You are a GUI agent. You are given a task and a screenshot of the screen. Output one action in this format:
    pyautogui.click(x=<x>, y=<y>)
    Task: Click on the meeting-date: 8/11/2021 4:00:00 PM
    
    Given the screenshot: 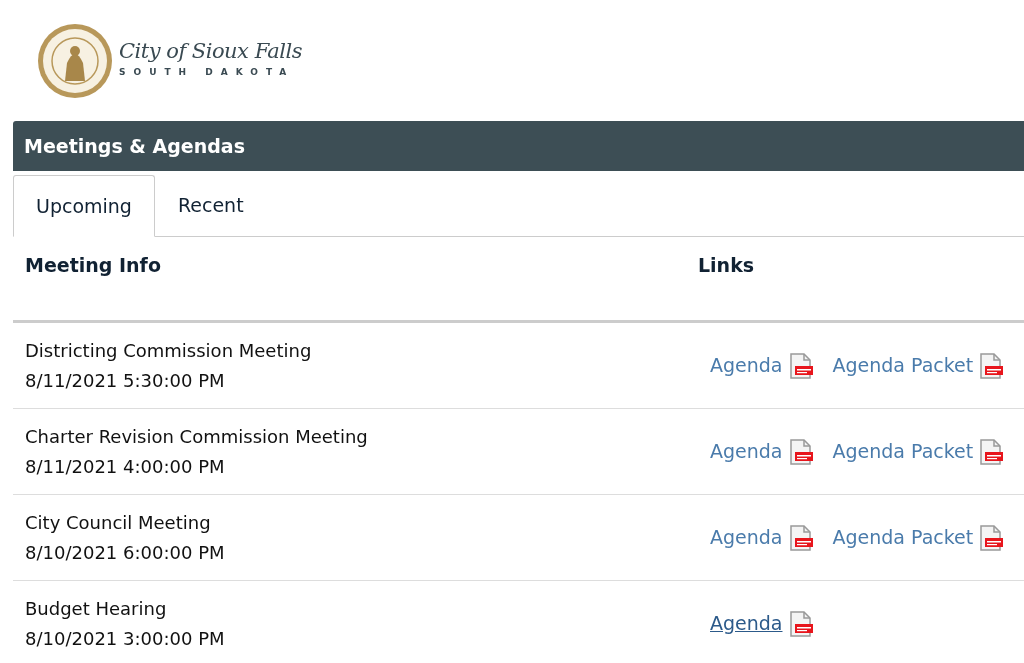 What is the action you would take?
    pyautogui.click(x=125, y=466)
    